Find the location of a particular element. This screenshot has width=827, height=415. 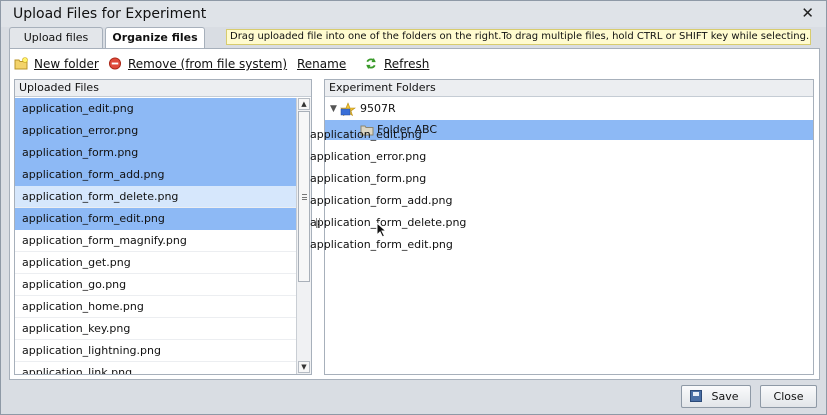

drag-preview-item: application_form.png is located at coordinates (368, 178).